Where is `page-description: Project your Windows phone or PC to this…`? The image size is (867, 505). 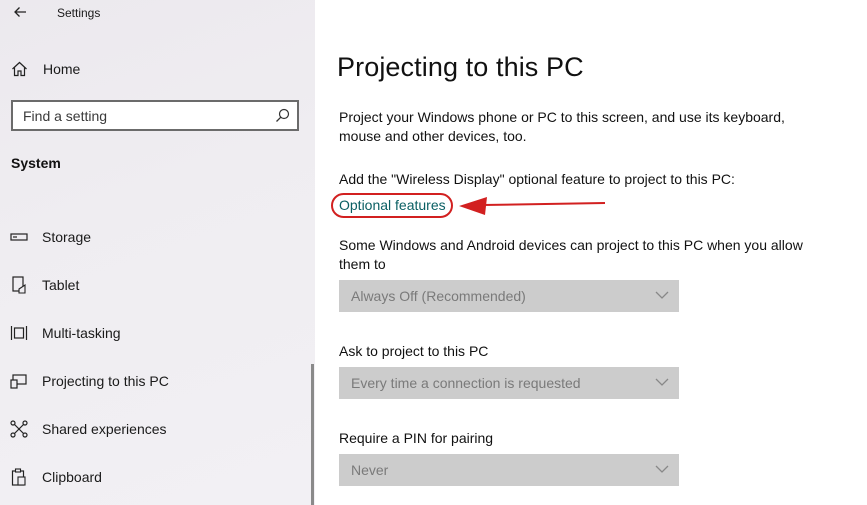 page-description: Project your Windows phone or PC to this… is located at coordinates (562, 126).